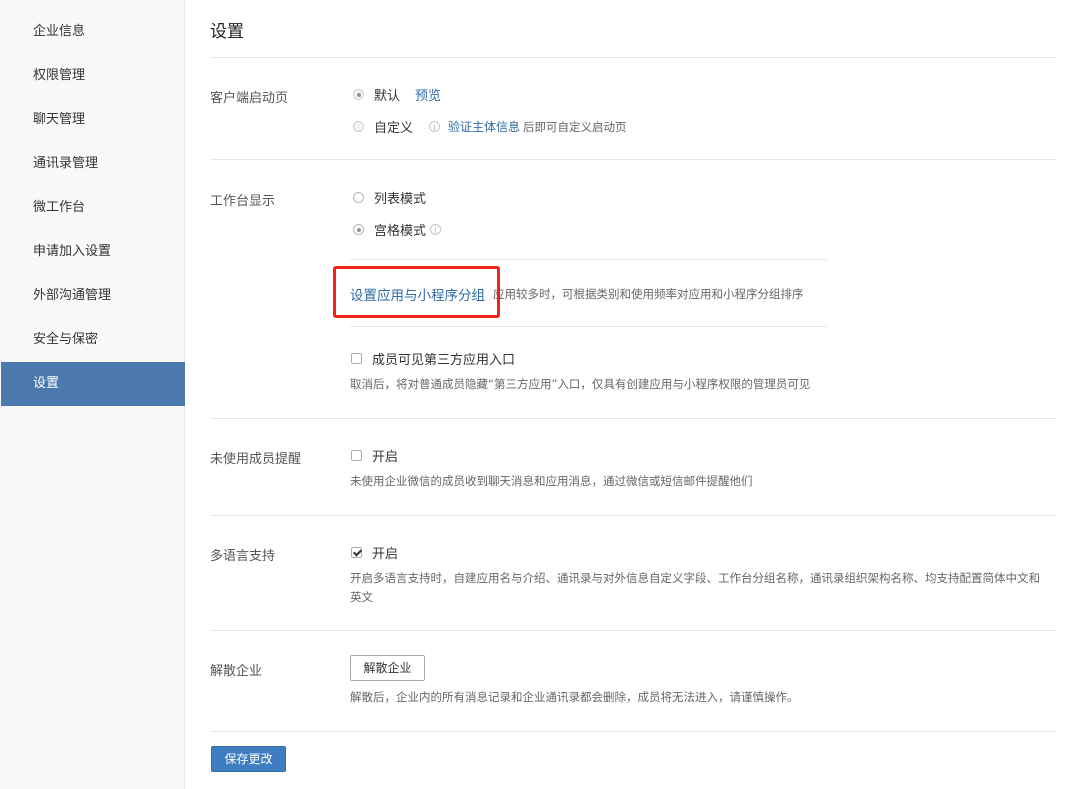 Image resolution: width=1081 pixels, height=789 pixels. What do you see at coordinates (356, 552) in the screenshot?
I see `multilang-checkbox` at bounding box center [356, 552].